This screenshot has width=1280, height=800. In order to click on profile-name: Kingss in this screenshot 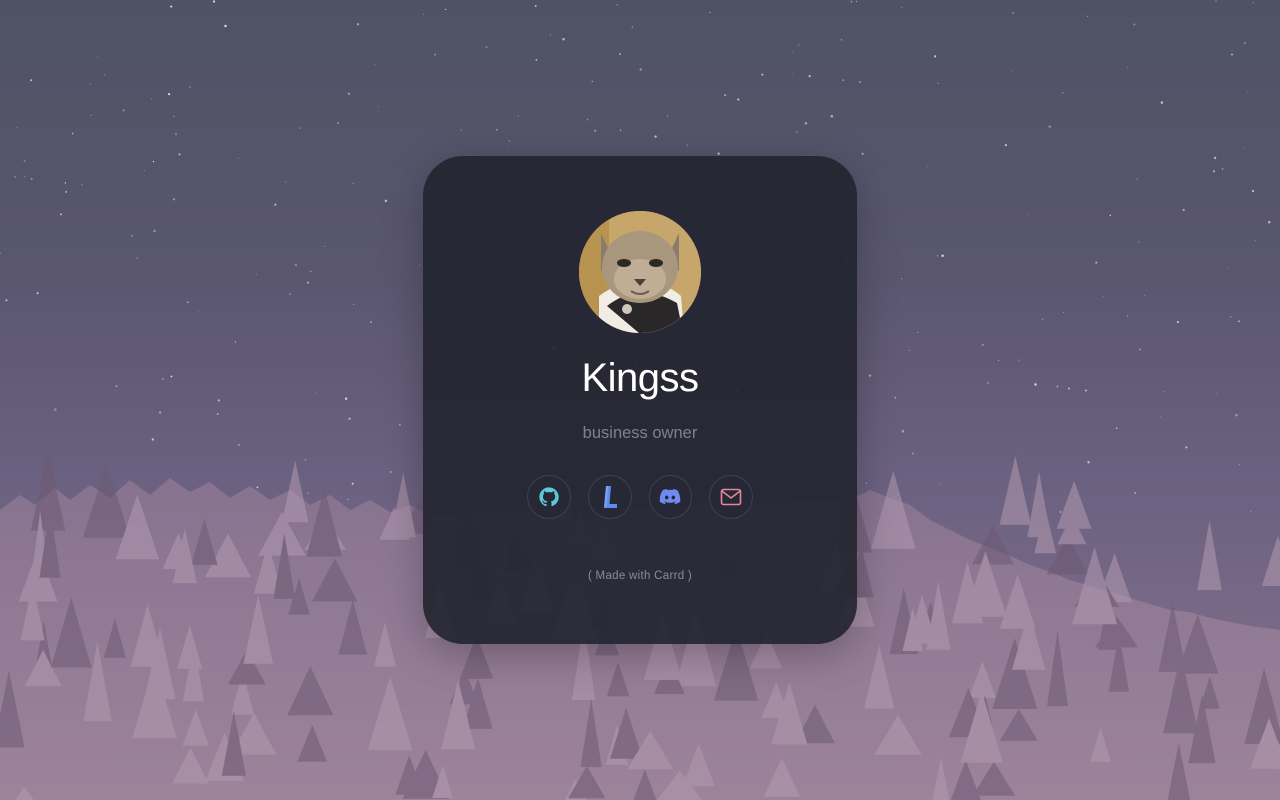, I will do `click(640, 378)`.